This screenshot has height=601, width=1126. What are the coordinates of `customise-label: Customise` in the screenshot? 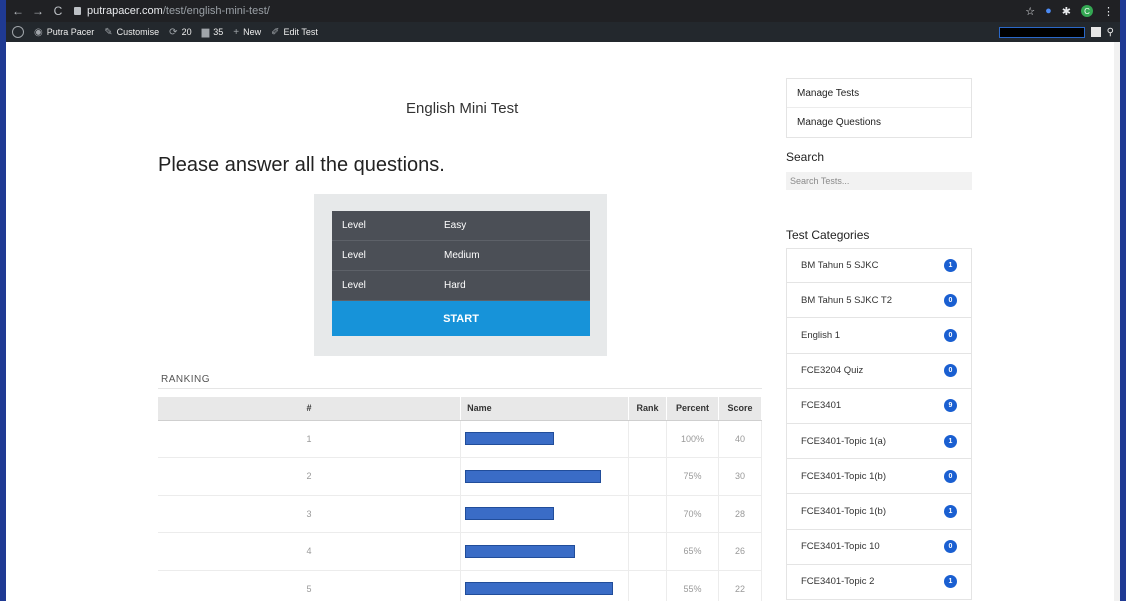 It's located at (138, 32).